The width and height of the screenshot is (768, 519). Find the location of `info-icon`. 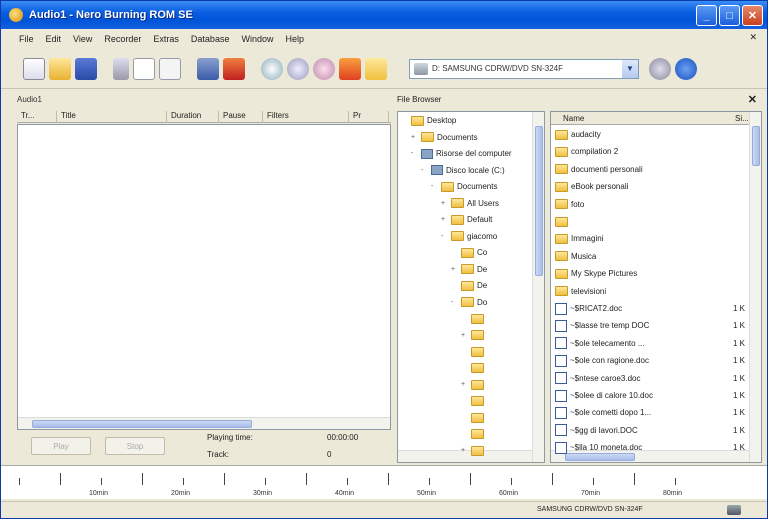

info-icon is located at coordinates (686, 68).